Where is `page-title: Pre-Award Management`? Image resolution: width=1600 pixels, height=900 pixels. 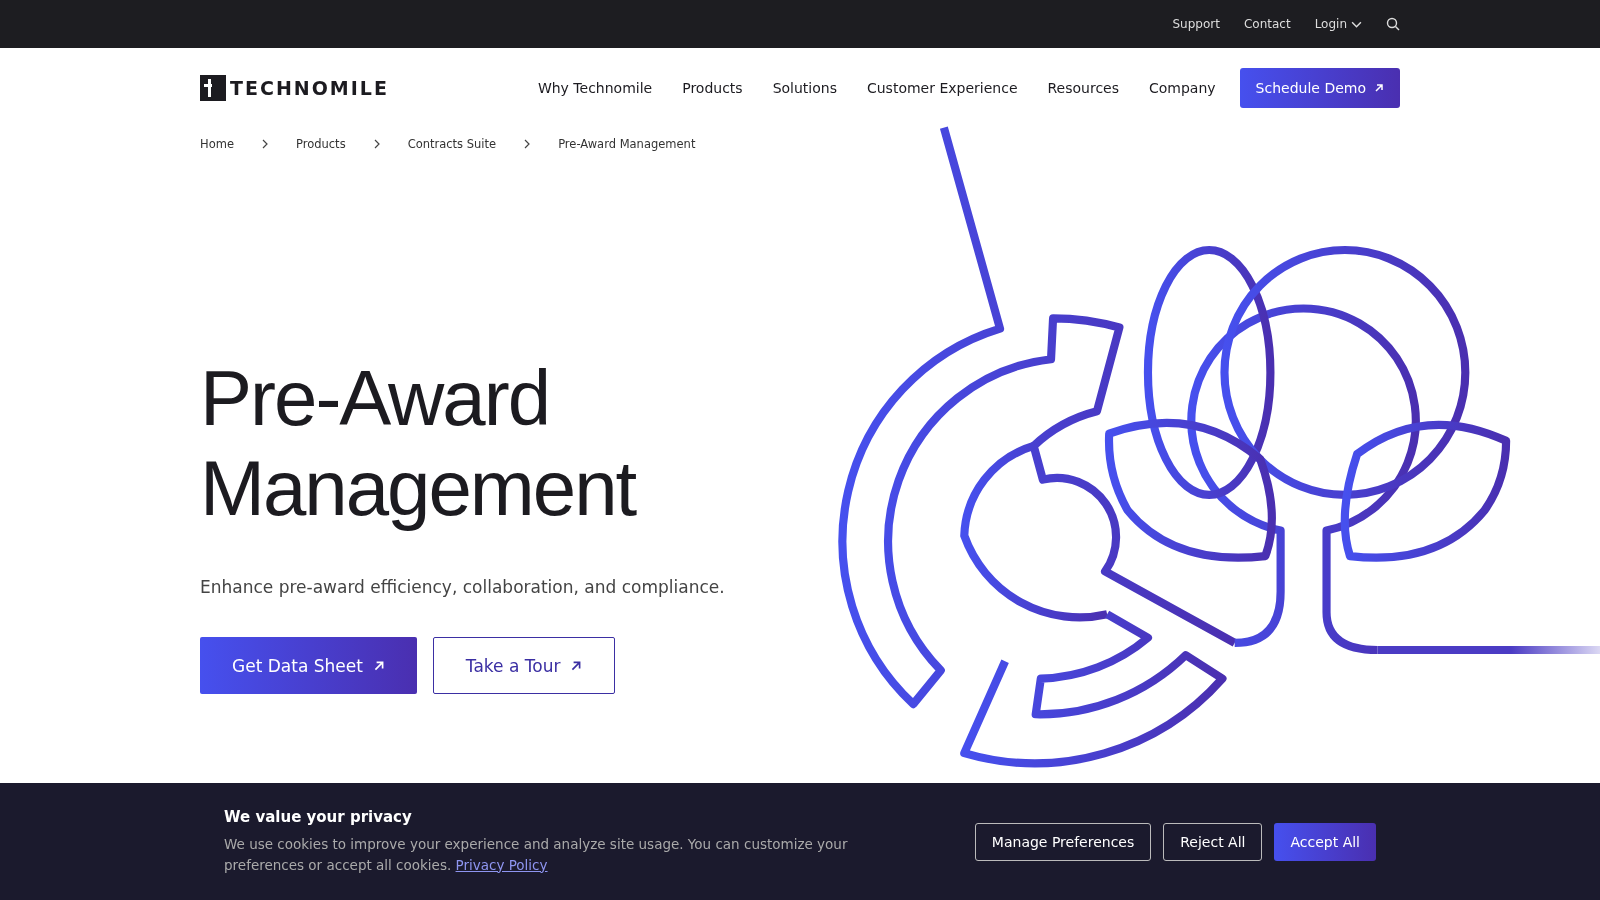 page-title: Pre-Award Management is located at coordinates (419, 443).